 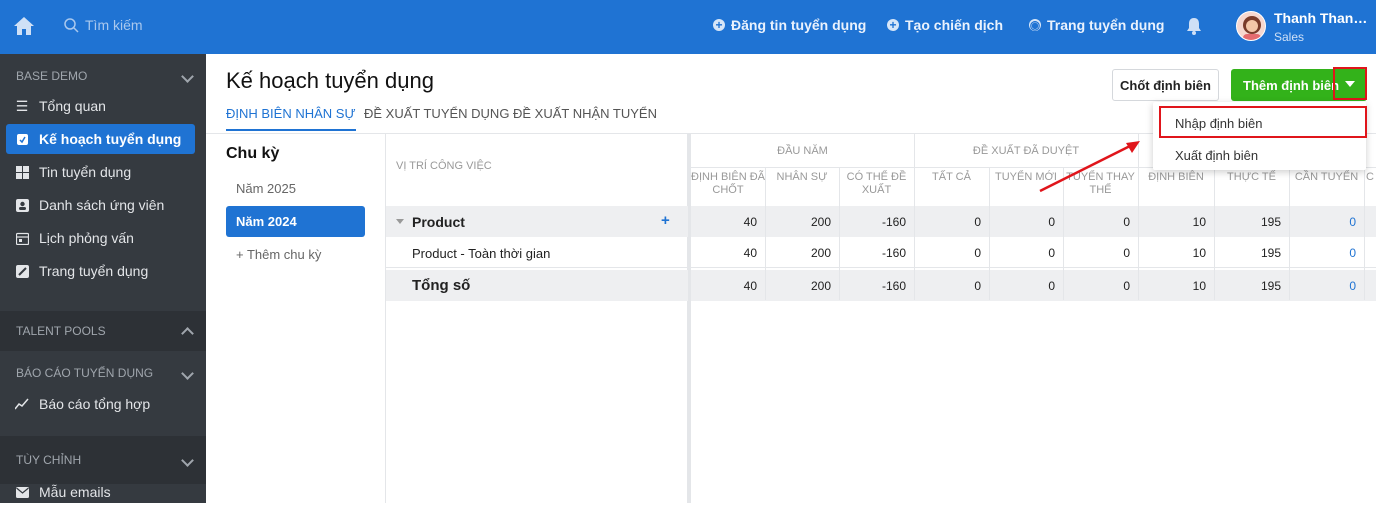 I want to click on page-title: Kế hoạch tuyển dụng, so click(x=330, y=80).